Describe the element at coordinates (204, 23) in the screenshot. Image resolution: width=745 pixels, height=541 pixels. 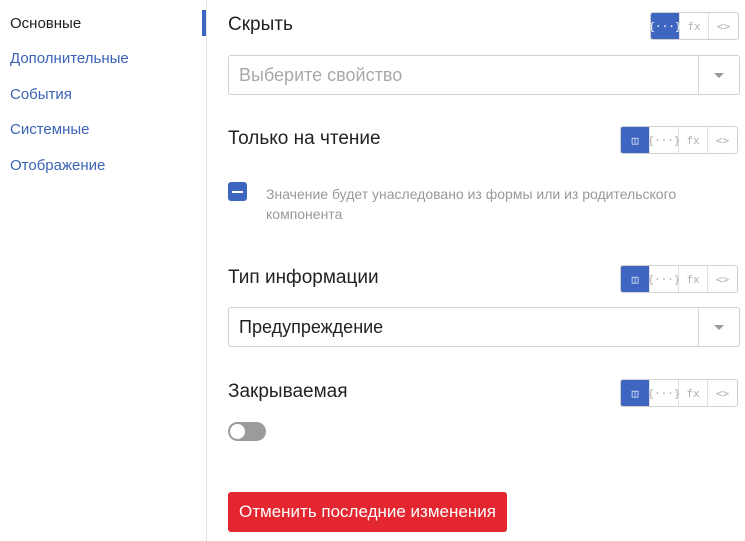
I see `sidebar-active-indicator` at that location.